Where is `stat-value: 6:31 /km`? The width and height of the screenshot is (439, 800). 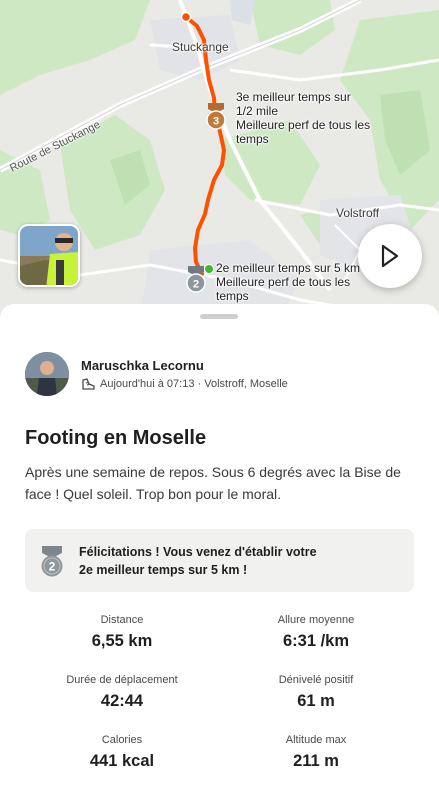
stat-value: 6:31 /km is located at coordinates (316, 641).